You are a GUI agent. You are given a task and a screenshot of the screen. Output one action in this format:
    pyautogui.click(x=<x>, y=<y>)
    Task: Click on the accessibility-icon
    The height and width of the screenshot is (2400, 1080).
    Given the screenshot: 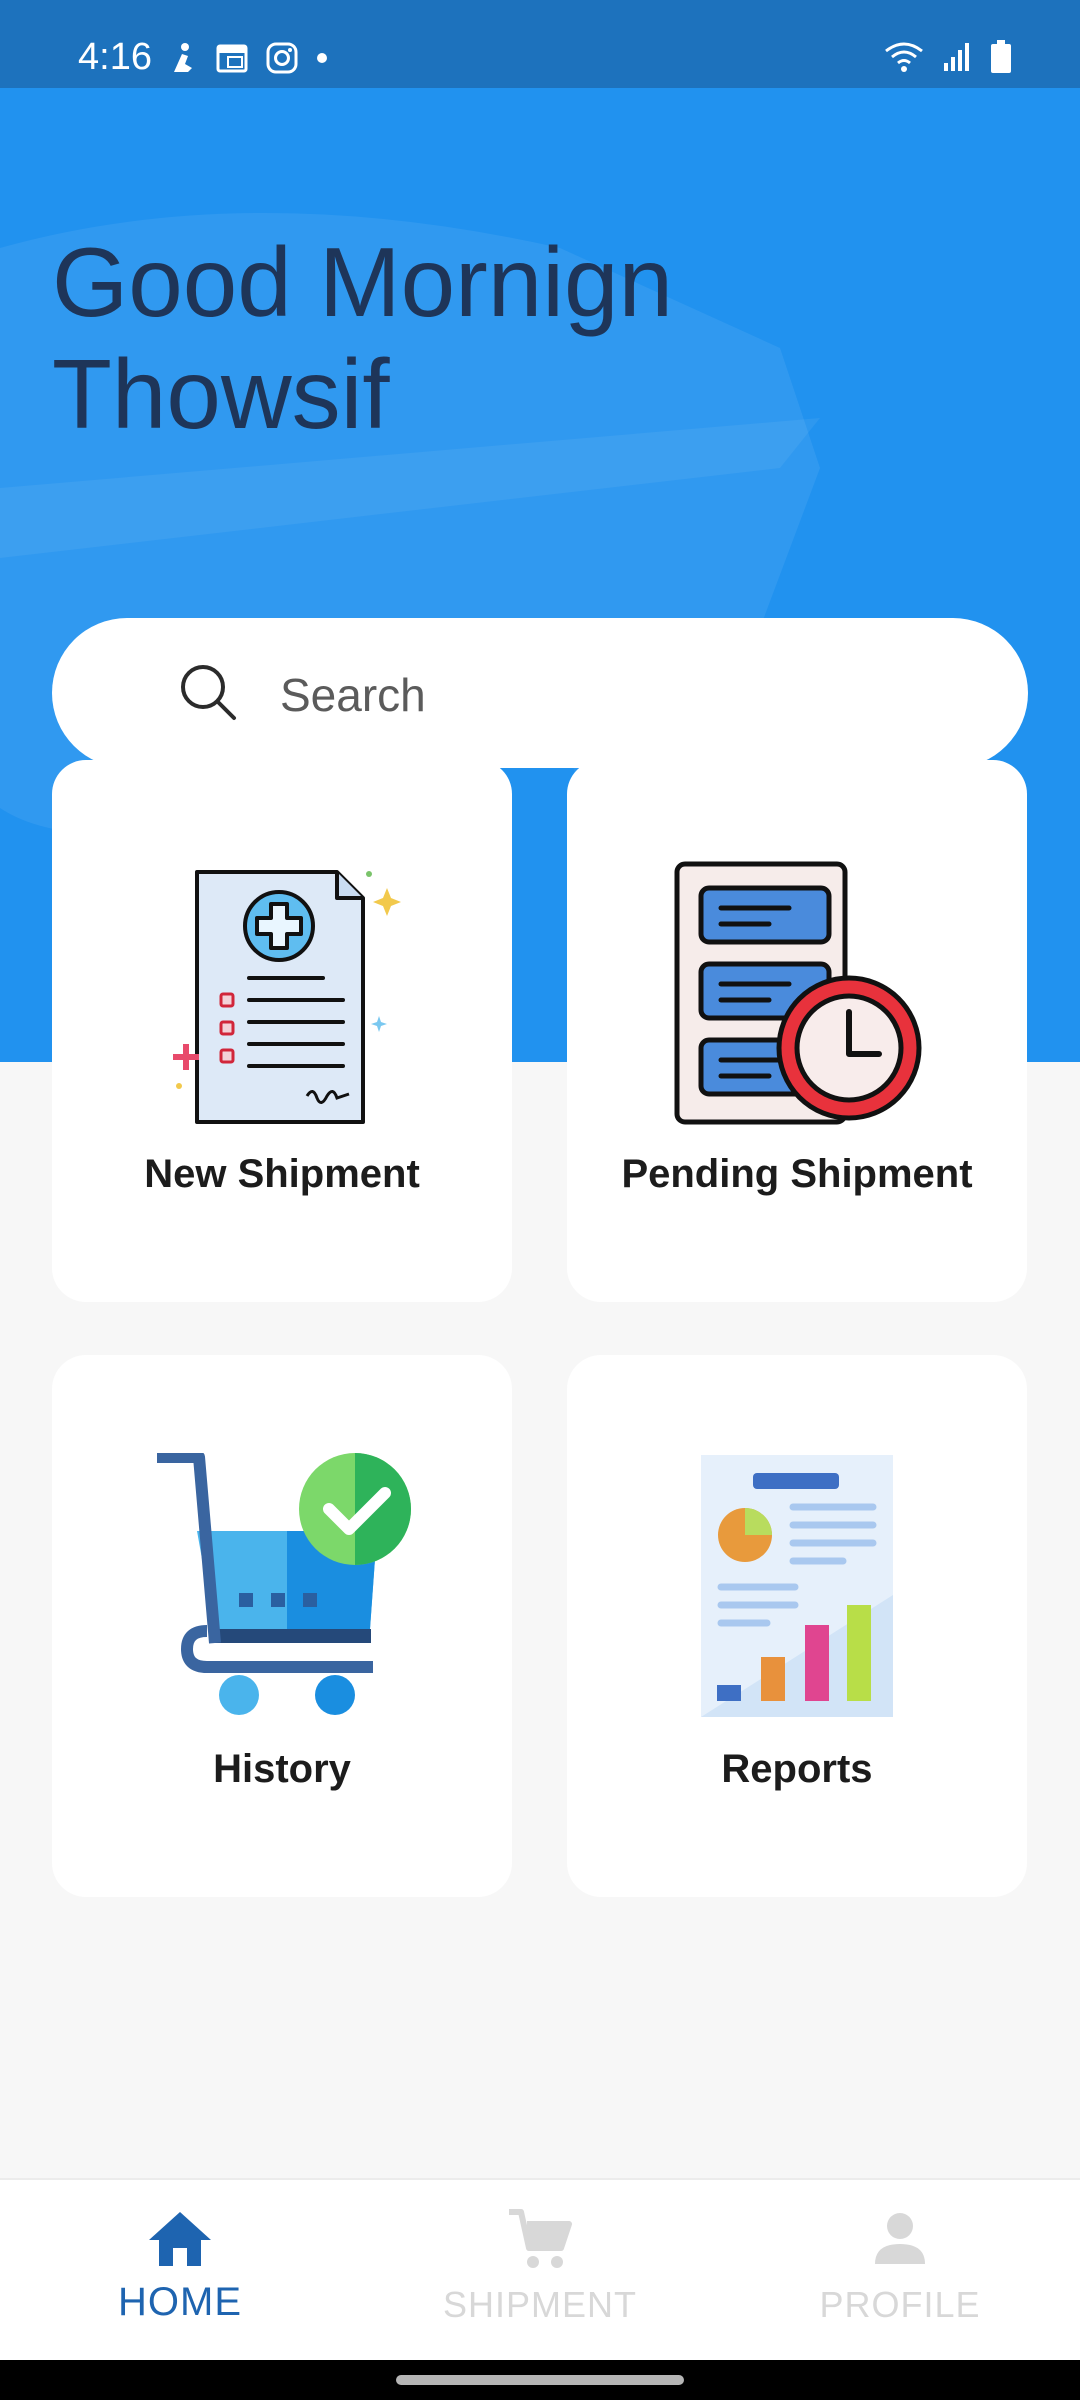 What is the action you would take?
    pyautogui.click(x=183, y=57)
    